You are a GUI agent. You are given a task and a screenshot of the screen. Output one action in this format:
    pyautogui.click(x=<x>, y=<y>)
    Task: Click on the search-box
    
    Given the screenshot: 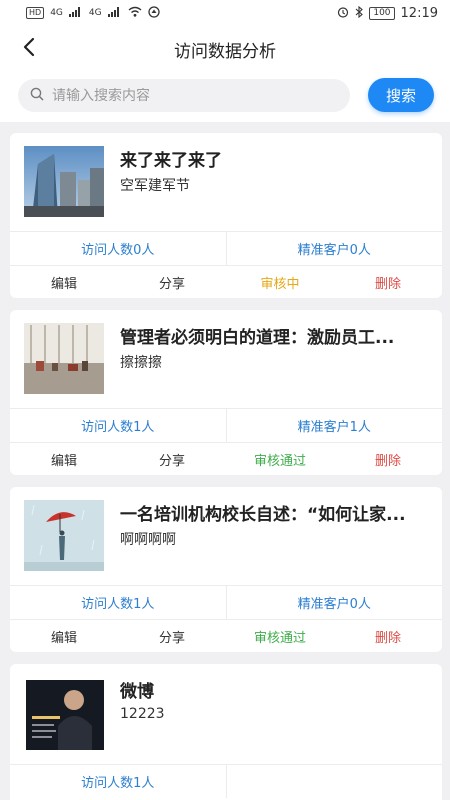 What is the action you would take?
    pyautogui.click(x=184, y=95)
    